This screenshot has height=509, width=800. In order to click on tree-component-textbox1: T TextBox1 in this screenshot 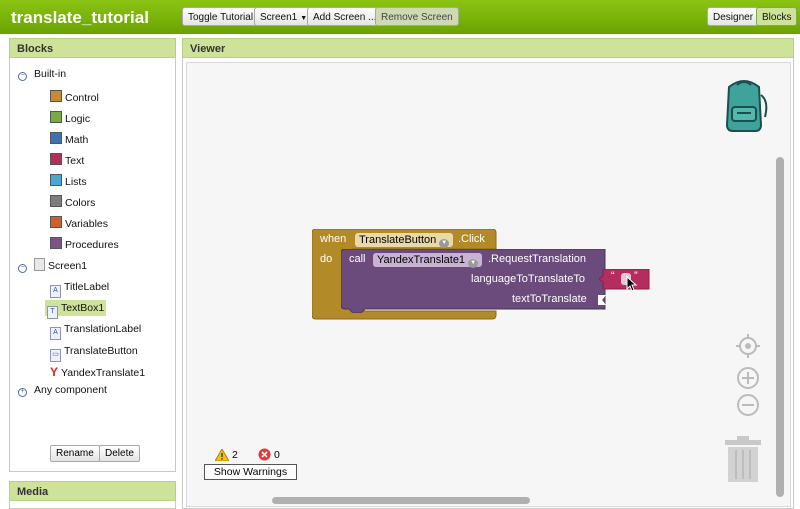, I will do `click(76, 309)`.